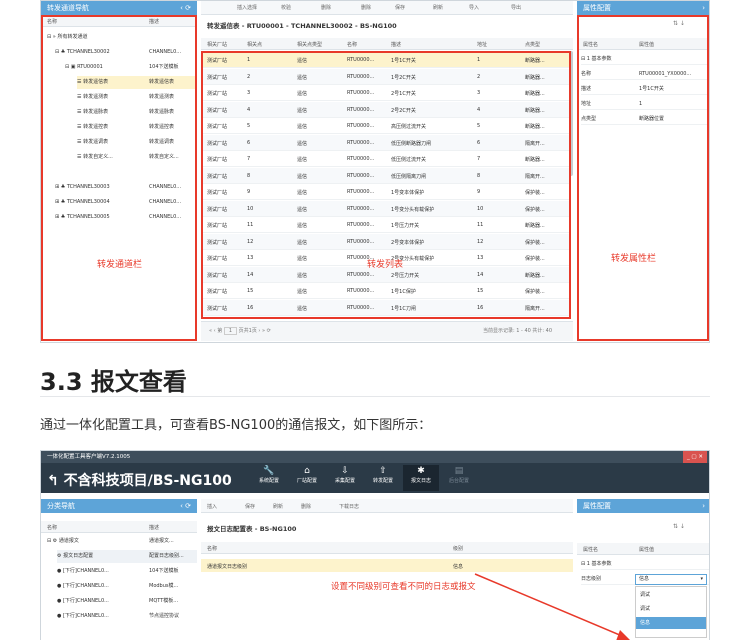 The height and width of the screenshot is (640, 750). What do you see at coordinates (269, 478) in the screenshot?
I see `nav-tab-1: 🔧 系统配置` at bounding box center [269, 478].